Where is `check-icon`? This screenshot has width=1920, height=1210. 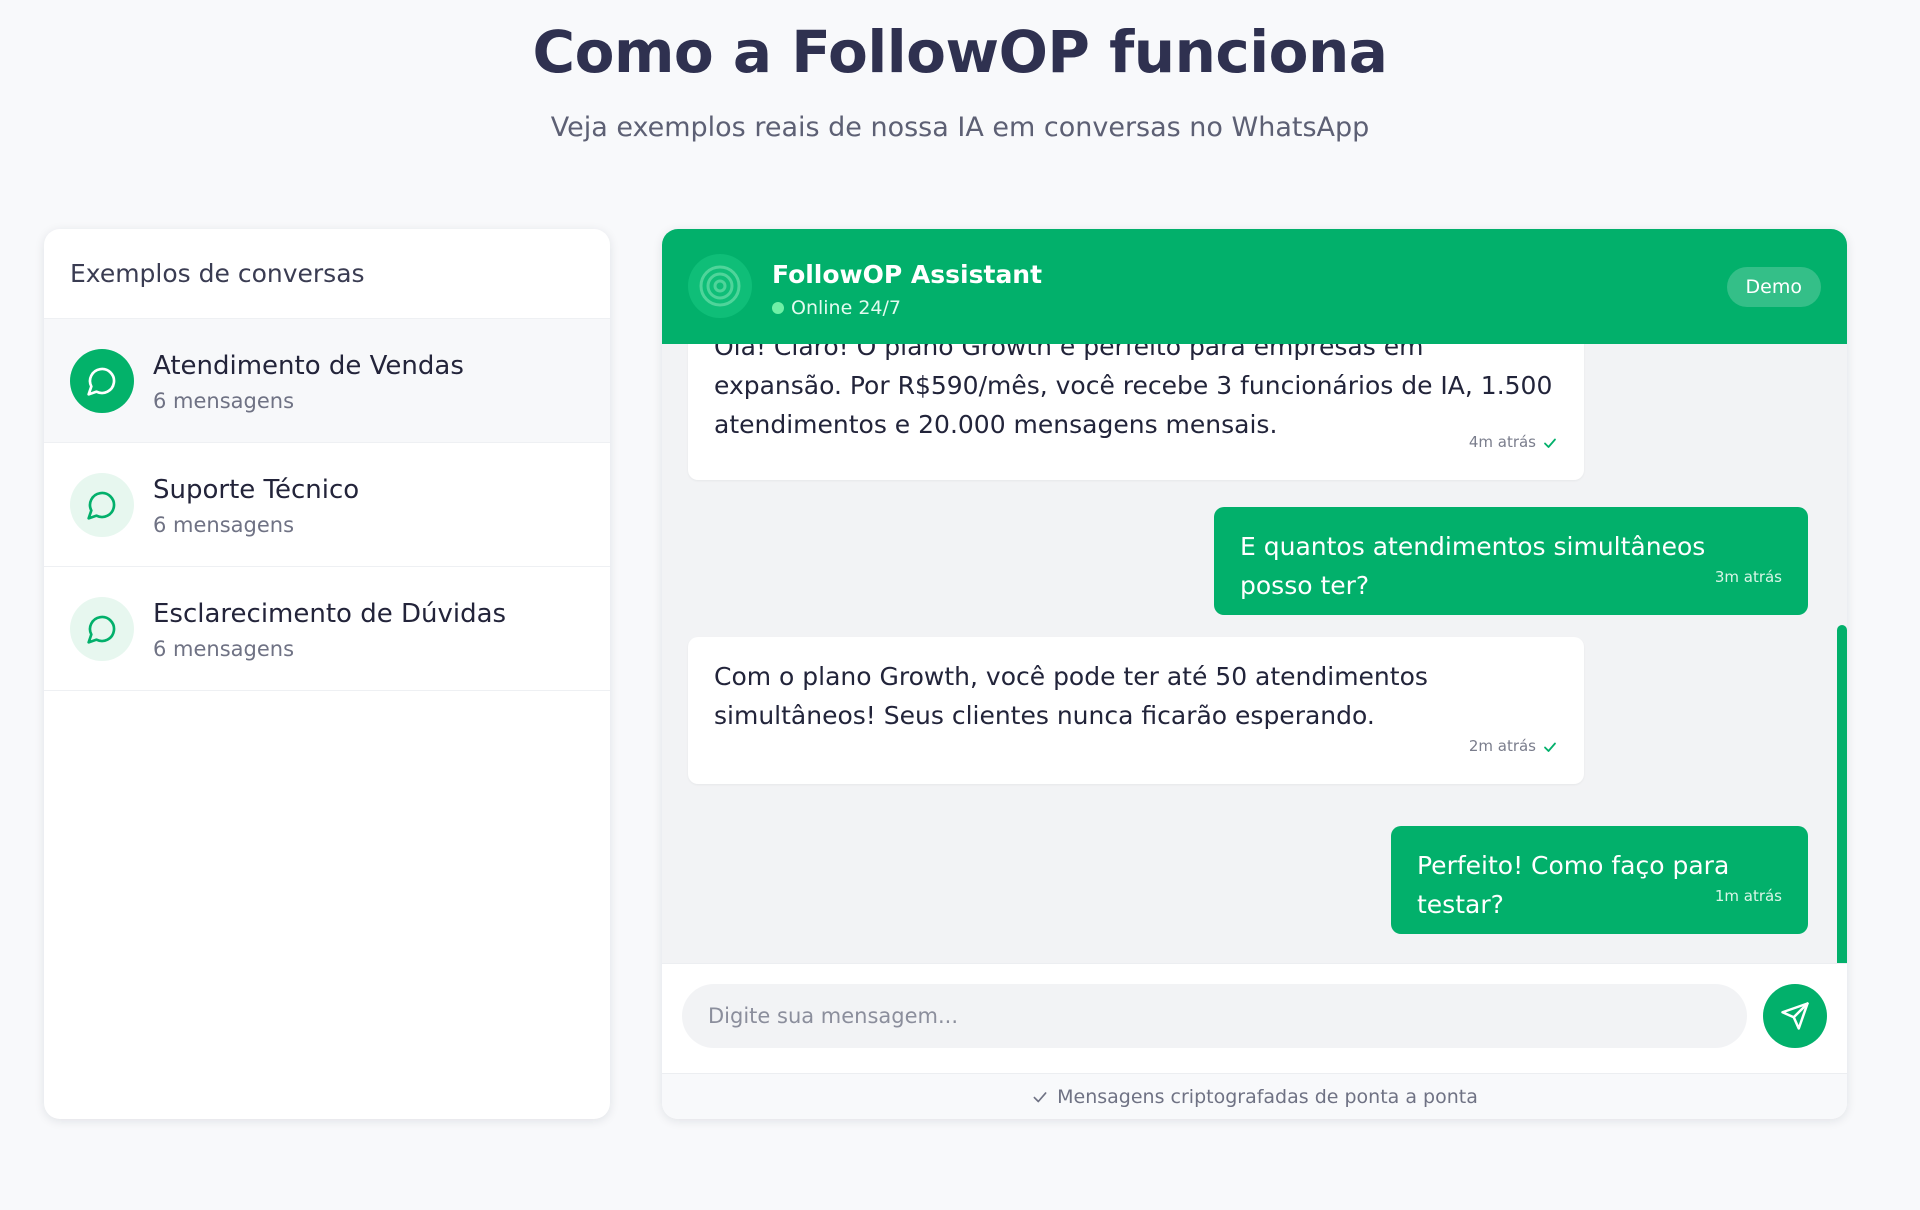
check-icon is located at coordinates (1040, 1096).